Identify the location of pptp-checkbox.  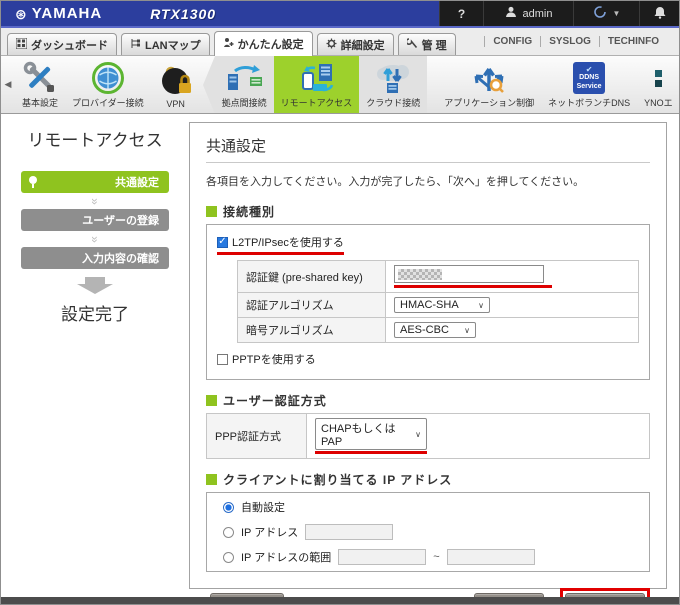
(222, 359).